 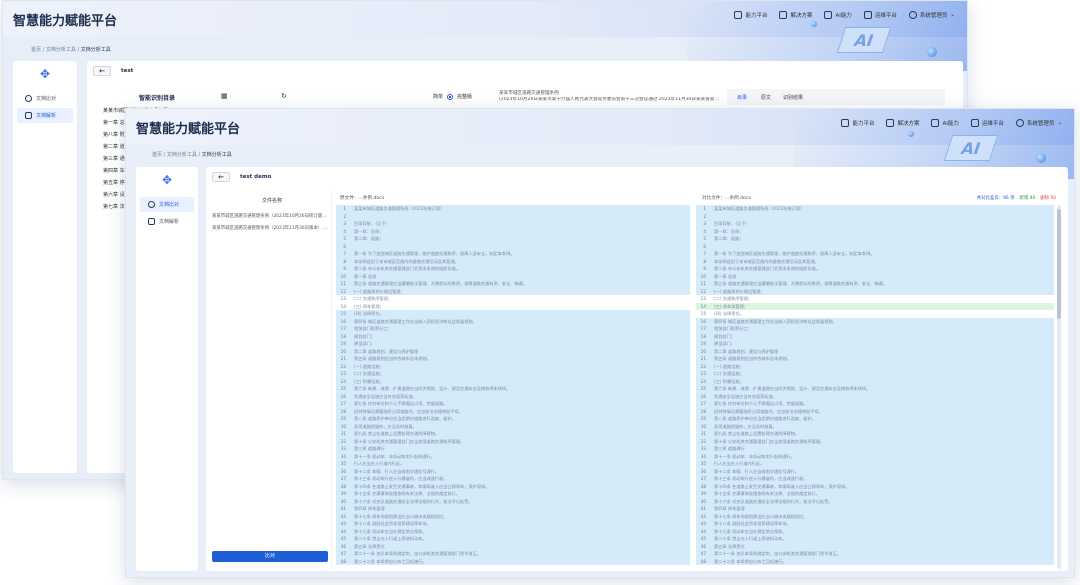 What do you see at coordinates (875, 501) in the screenshot?
I see `diff-row: 40 第十六条 对违反道路交通安全法律法规的行为，依法予以处罚。` at bounding box center [875, 501].